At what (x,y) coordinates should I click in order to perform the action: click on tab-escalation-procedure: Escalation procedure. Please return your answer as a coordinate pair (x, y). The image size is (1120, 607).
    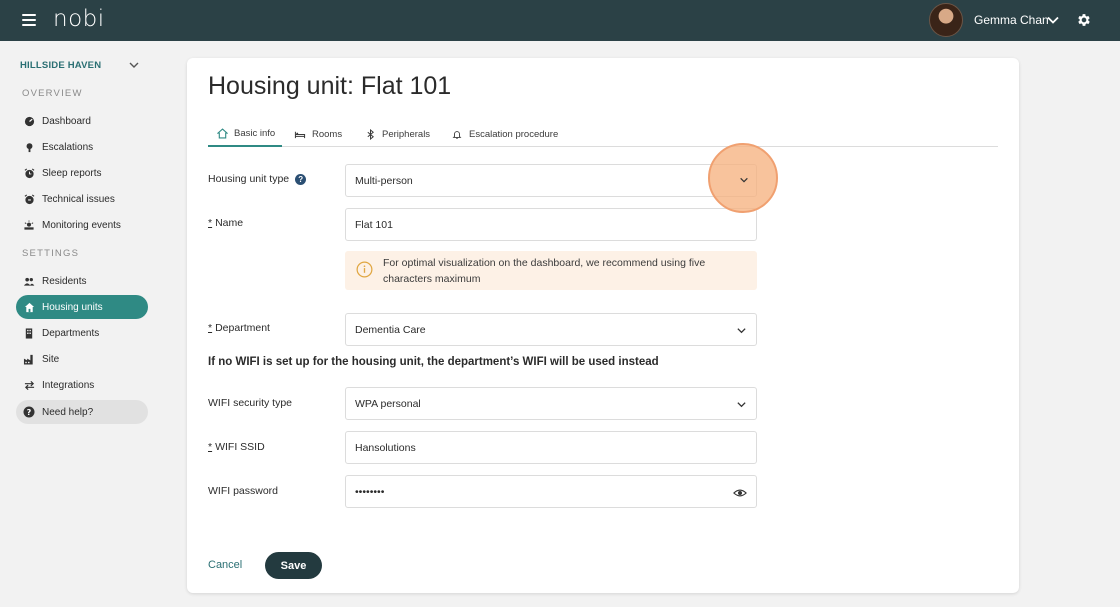
    Looking at the image, I should click on (504, 134).